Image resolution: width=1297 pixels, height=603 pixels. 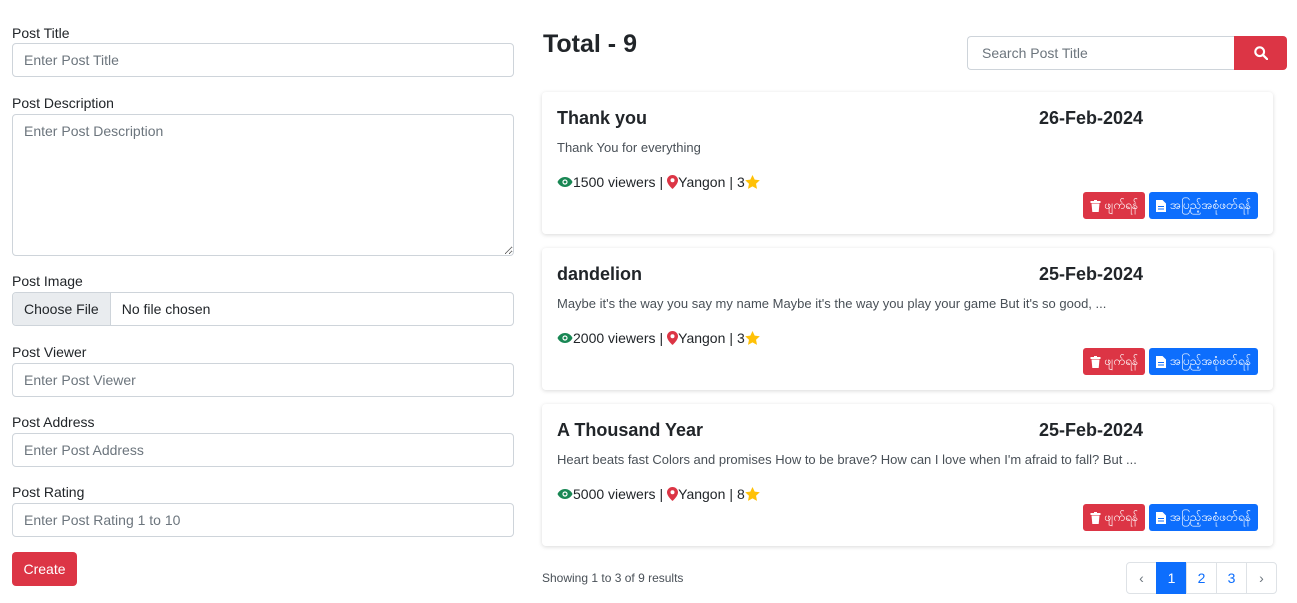 What do you see at coordinates (1261, 578) in the screenshot?
I see `next-page-button: ›` at bounding box center [1261, 578].